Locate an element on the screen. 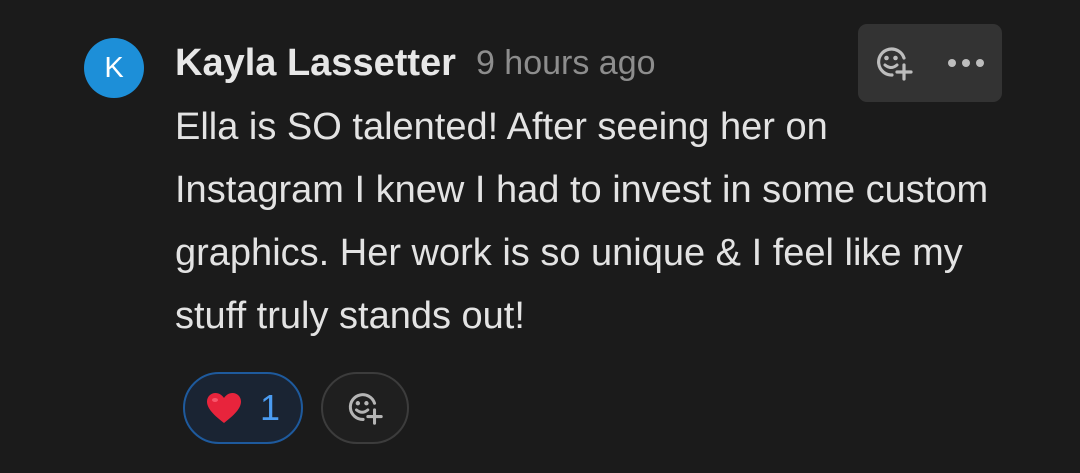  reactions-bar: 1 is located at coordinates (296, 408).